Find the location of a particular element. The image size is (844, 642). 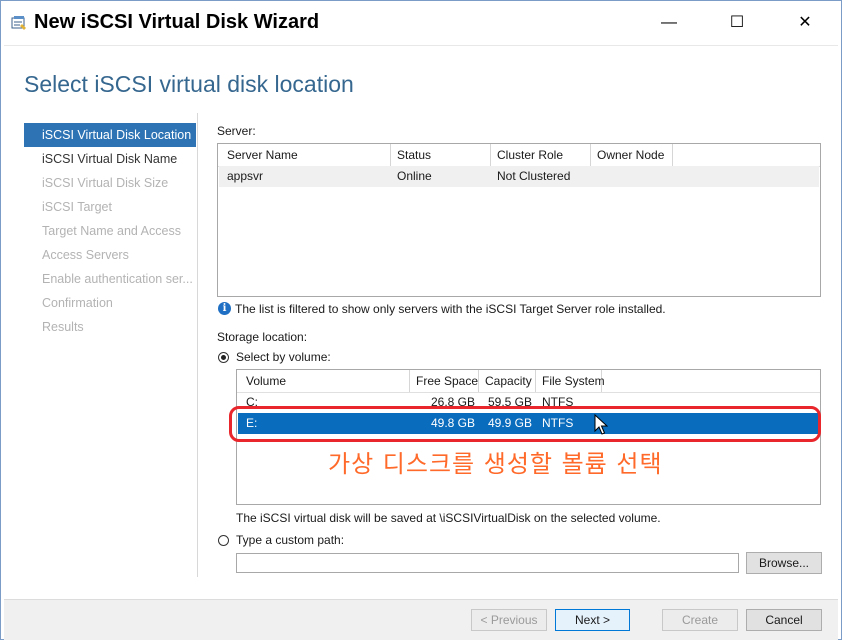

nav-step-results: Results is located at coordinates (63, 327).